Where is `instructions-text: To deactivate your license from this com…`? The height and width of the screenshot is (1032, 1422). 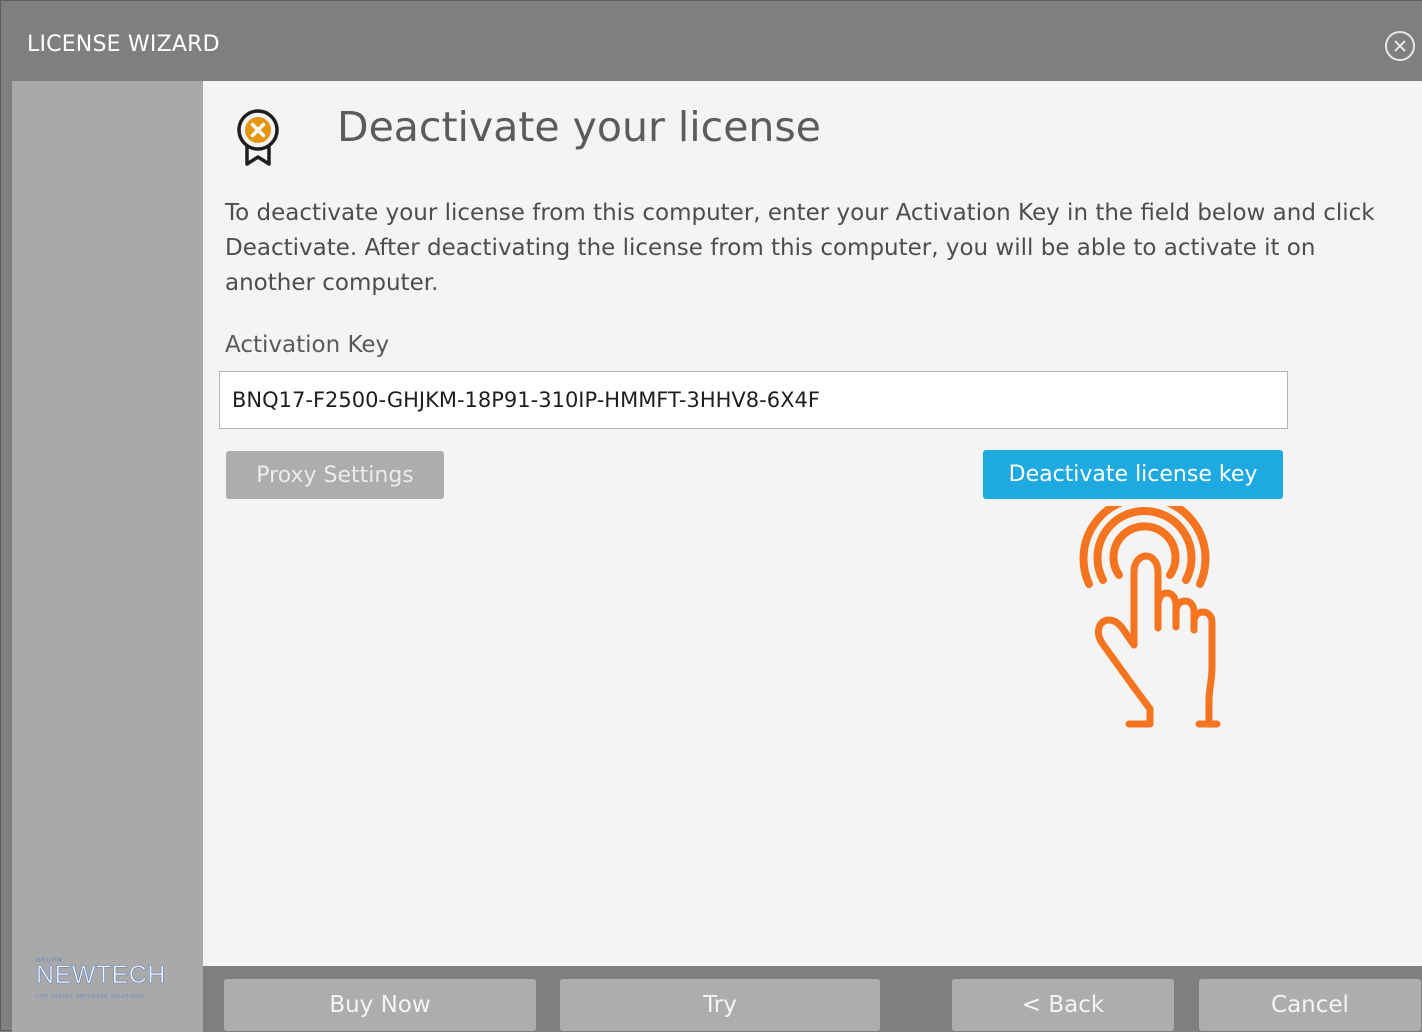 instructions-text: To deactivate your license from this com… is located at coordinates (800, 248).